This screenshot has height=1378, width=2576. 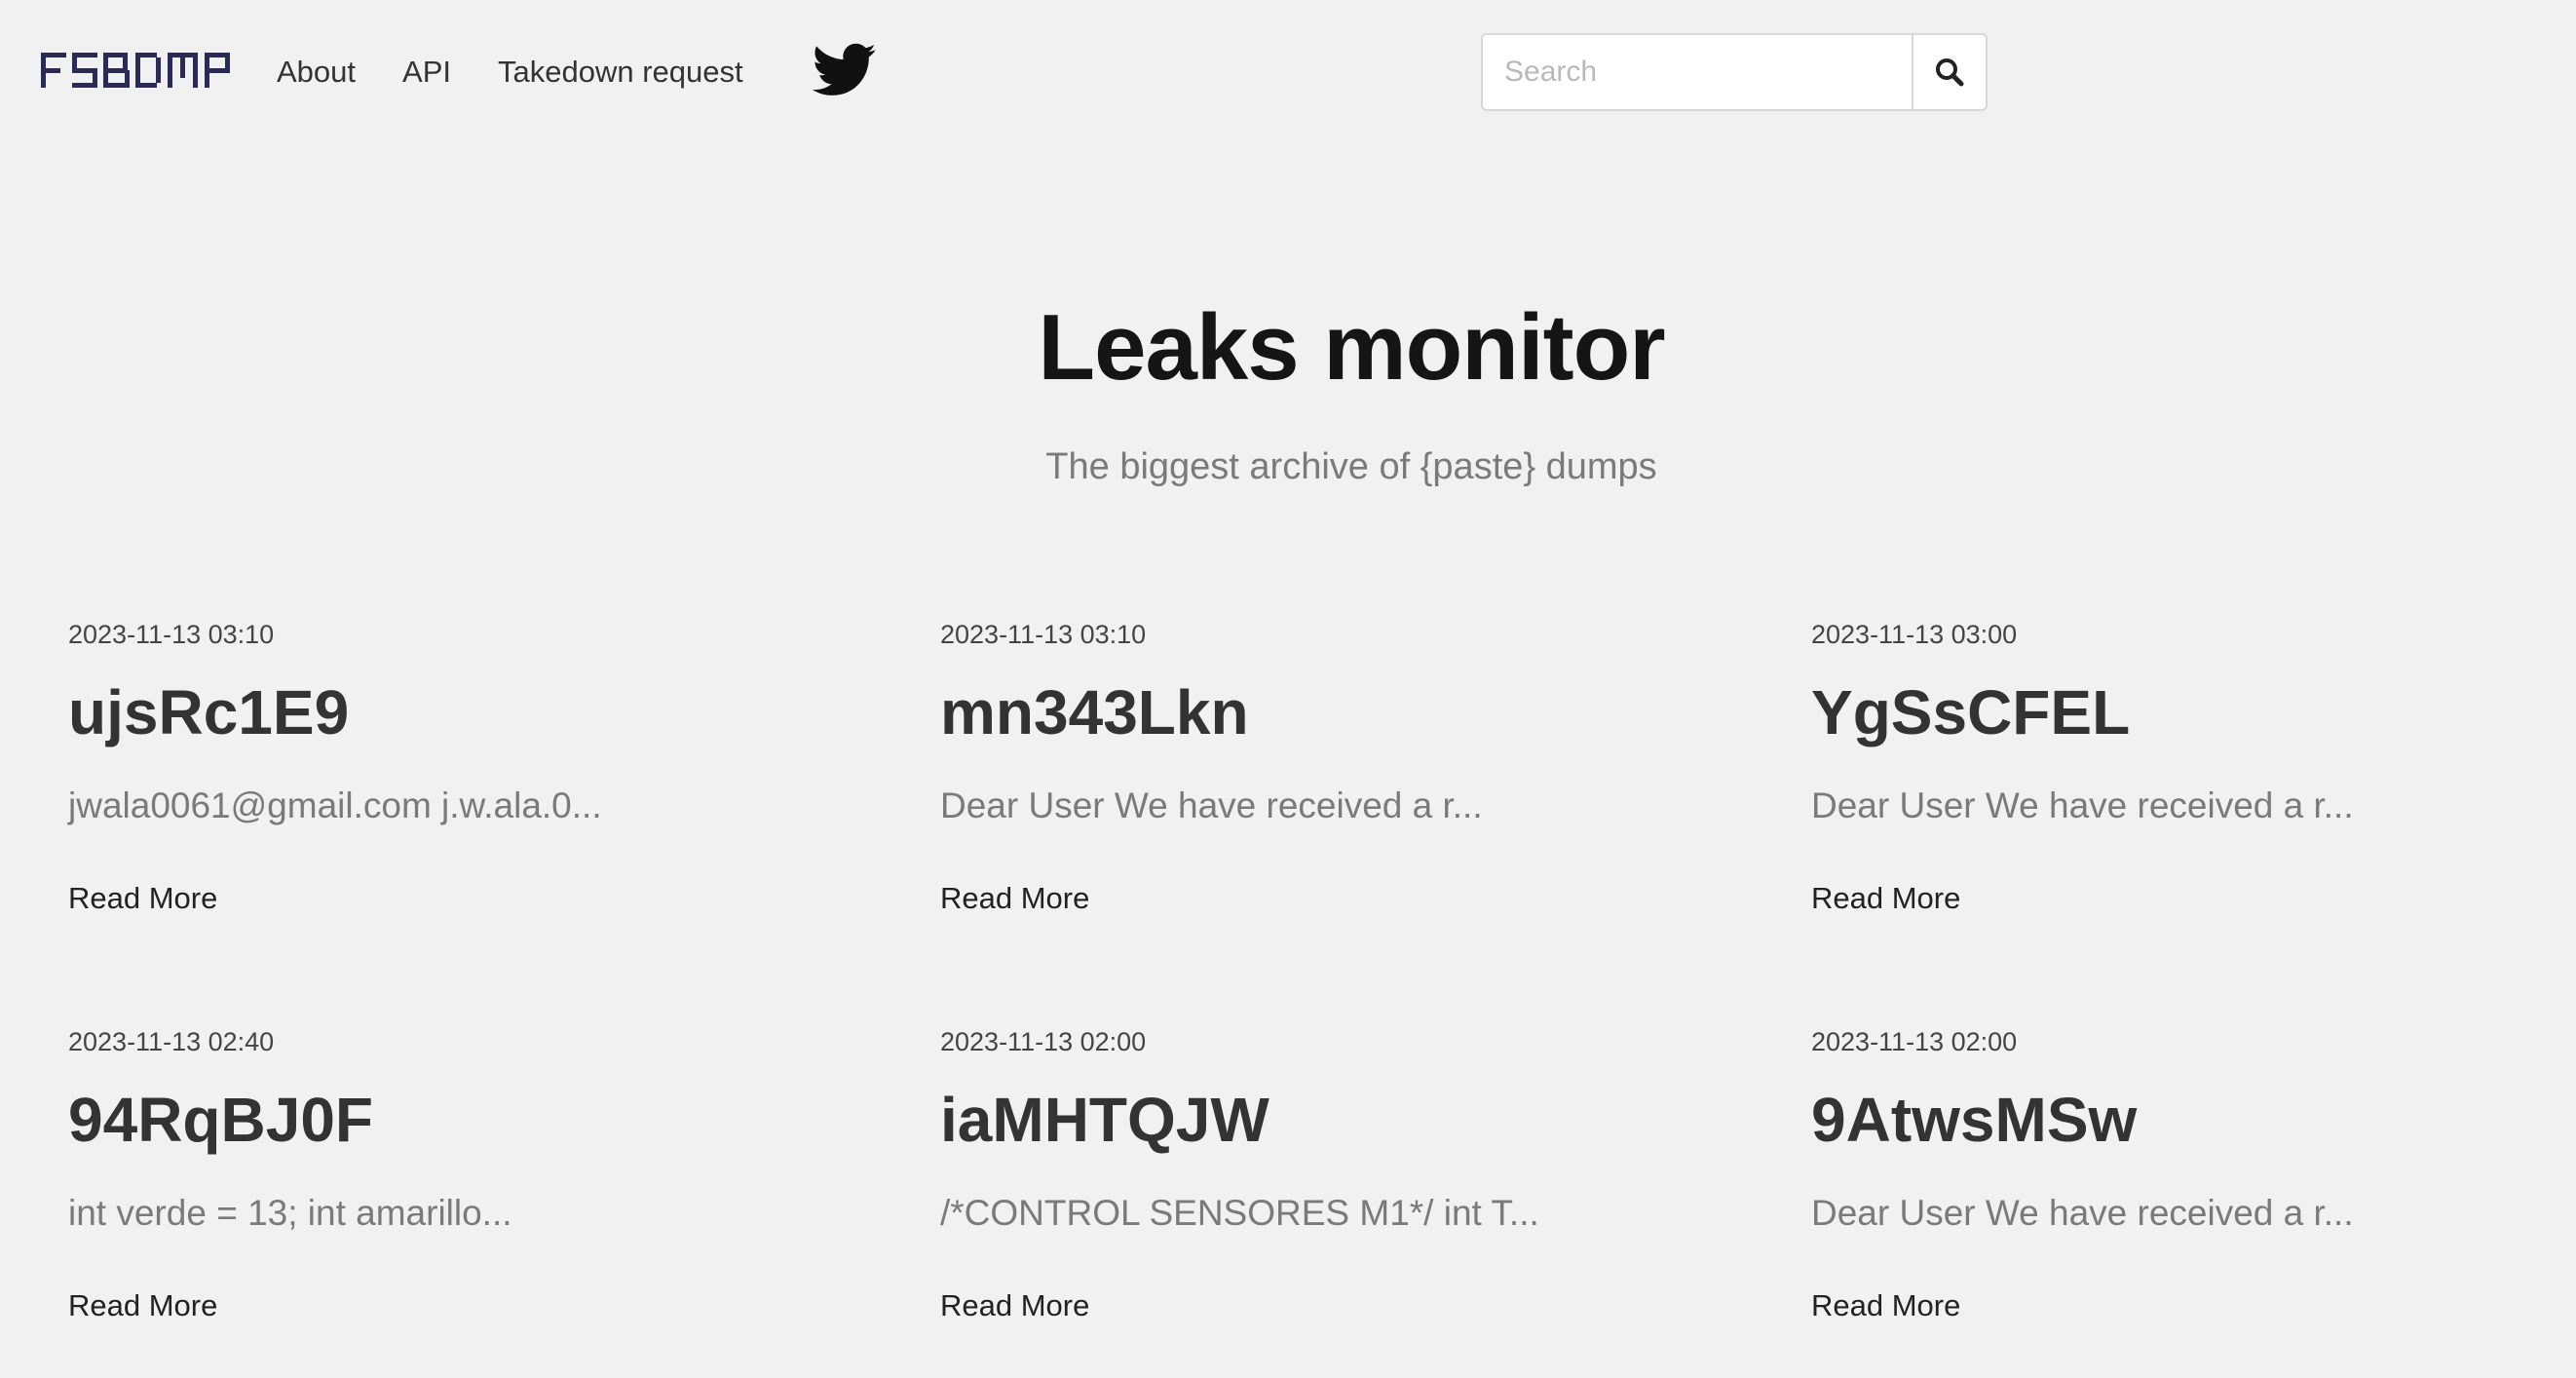 I want to click on page-title: Leaks monitor, so click(x=1351, y=347).